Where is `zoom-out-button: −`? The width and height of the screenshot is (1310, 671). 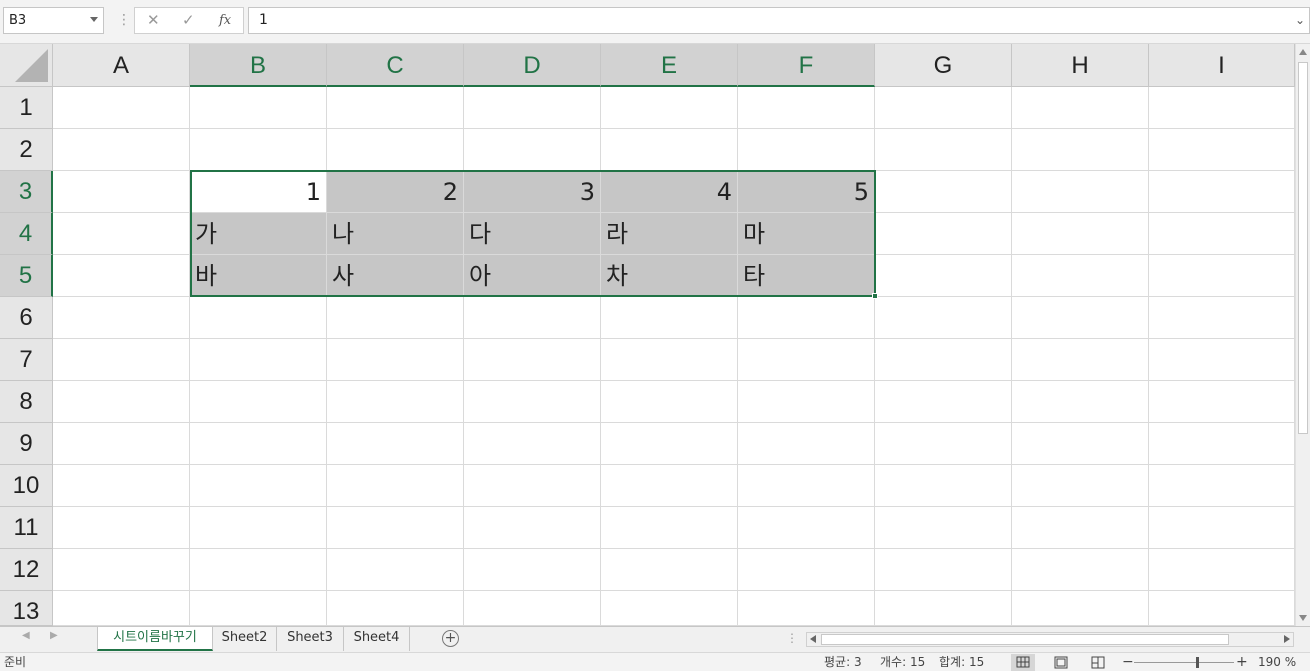 zoom-out-button: − is located at coordinates (1128, 662).